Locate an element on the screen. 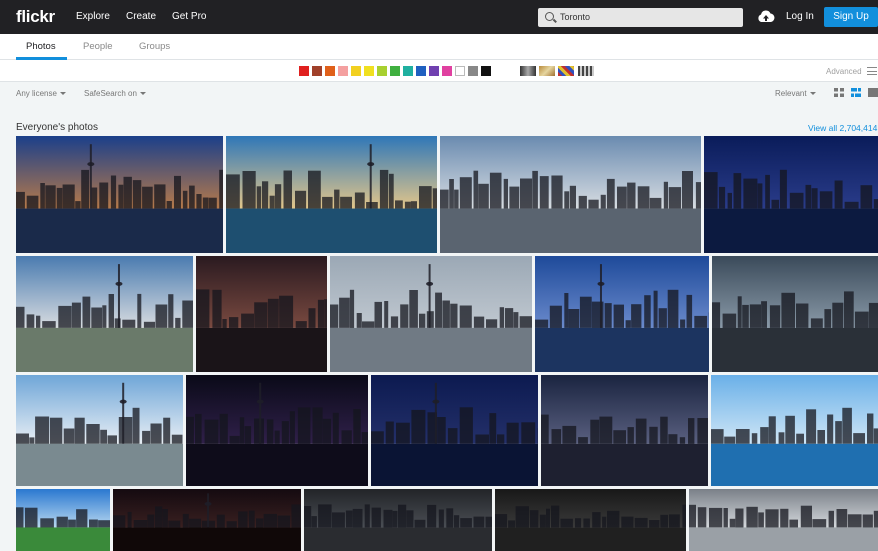 The width and height of the screenshot is (878, 551). section-title: Everyone's photos is located at coordinates (57, 127).